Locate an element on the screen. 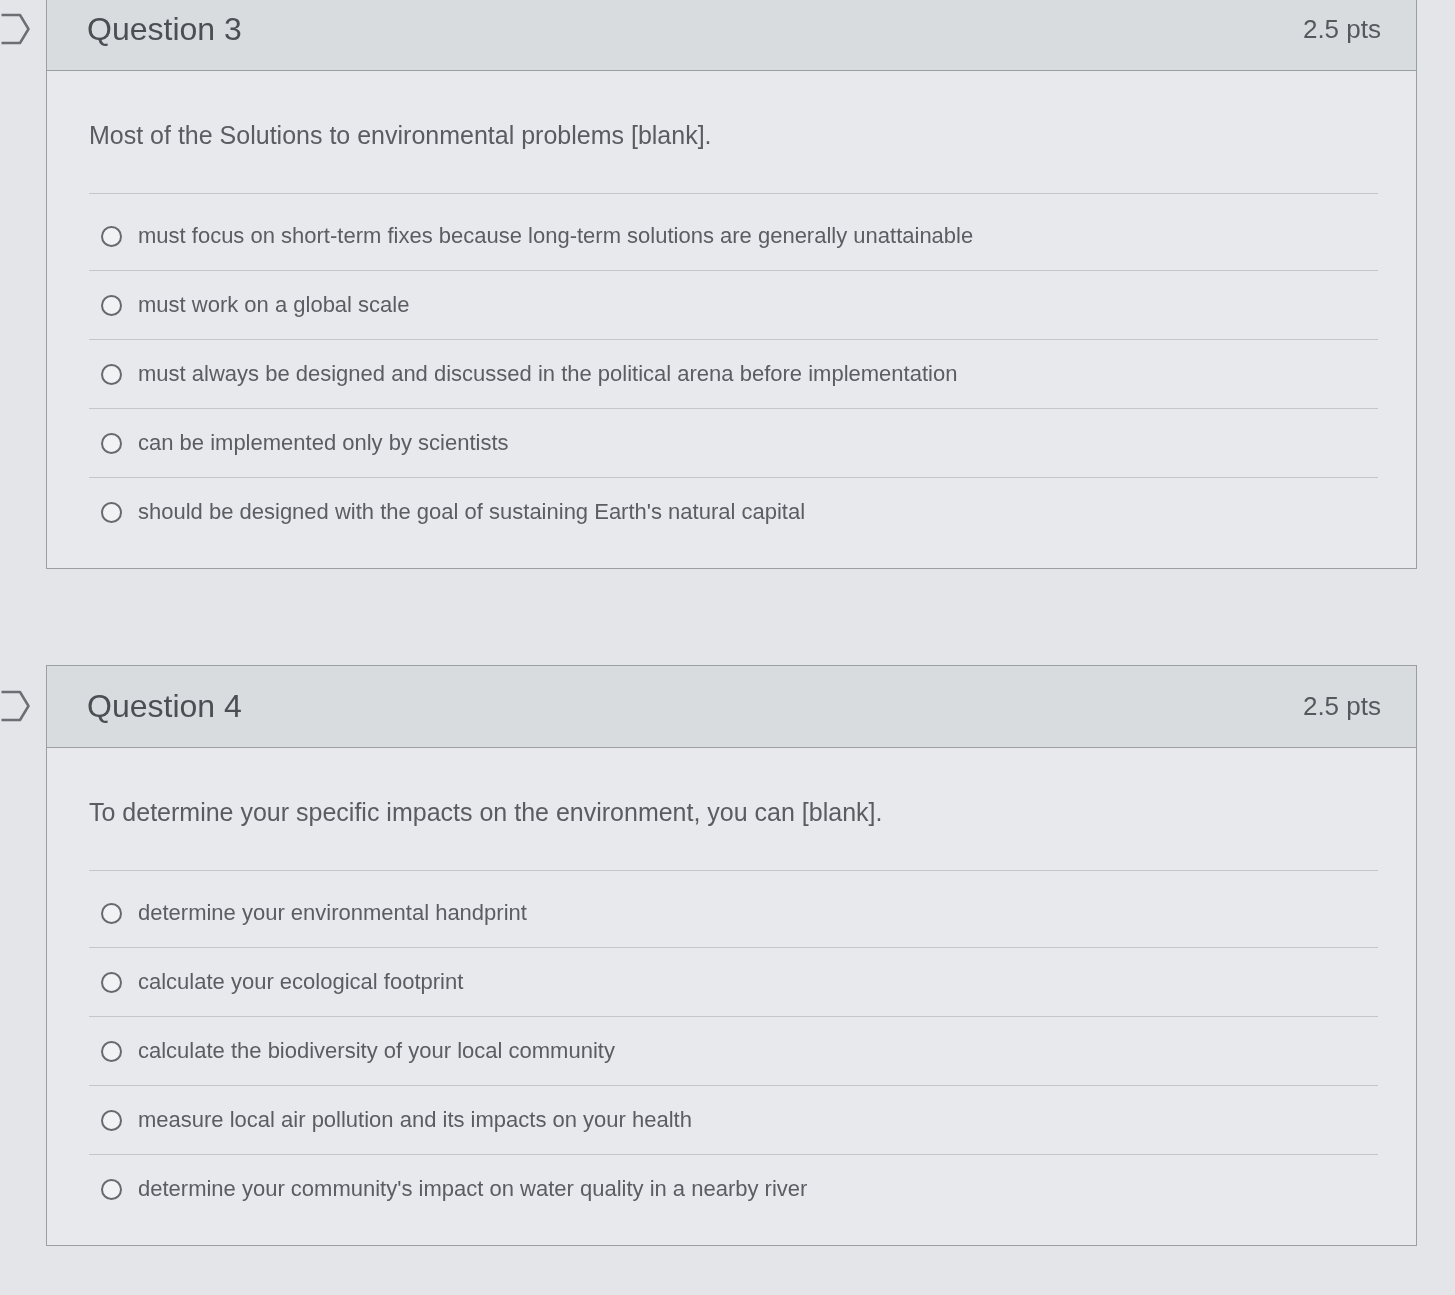 The width and height of the screenshot is (1455, 1295). answer-label: calculate your ecological footprint is located at coordinates (301, 982).